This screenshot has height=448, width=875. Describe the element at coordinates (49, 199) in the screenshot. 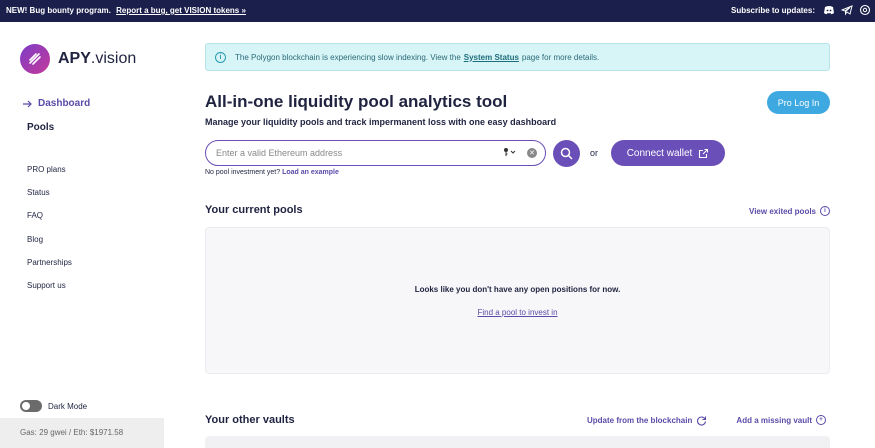

I see `sidebar-item-status: Status` at that location.